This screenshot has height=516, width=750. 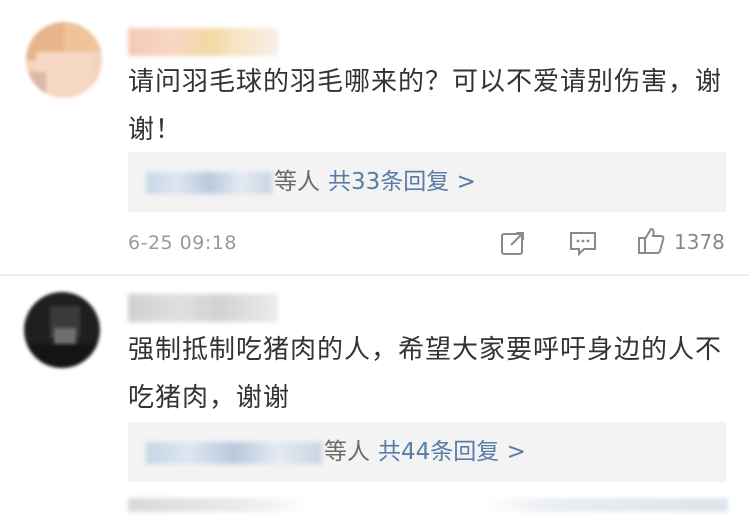 I want to click on share-icon, so click(x=513, y=243).